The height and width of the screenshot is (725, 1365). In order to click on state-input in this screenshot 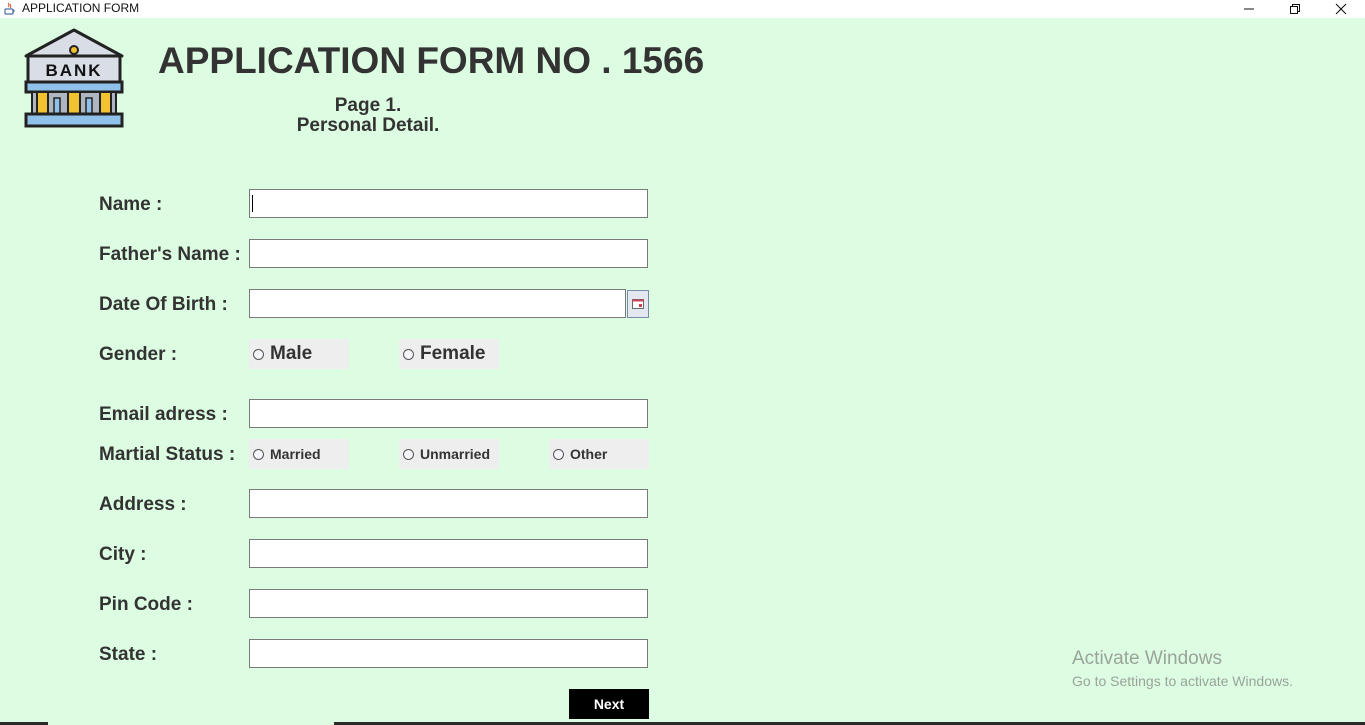, I will do `click(448, 653)`.